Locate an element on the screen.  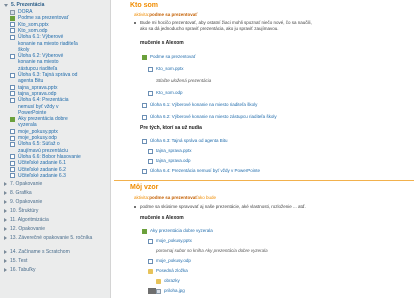
sidebar-item-label: Úloha 6.1: Výberové is located at coordinates (41, 37).